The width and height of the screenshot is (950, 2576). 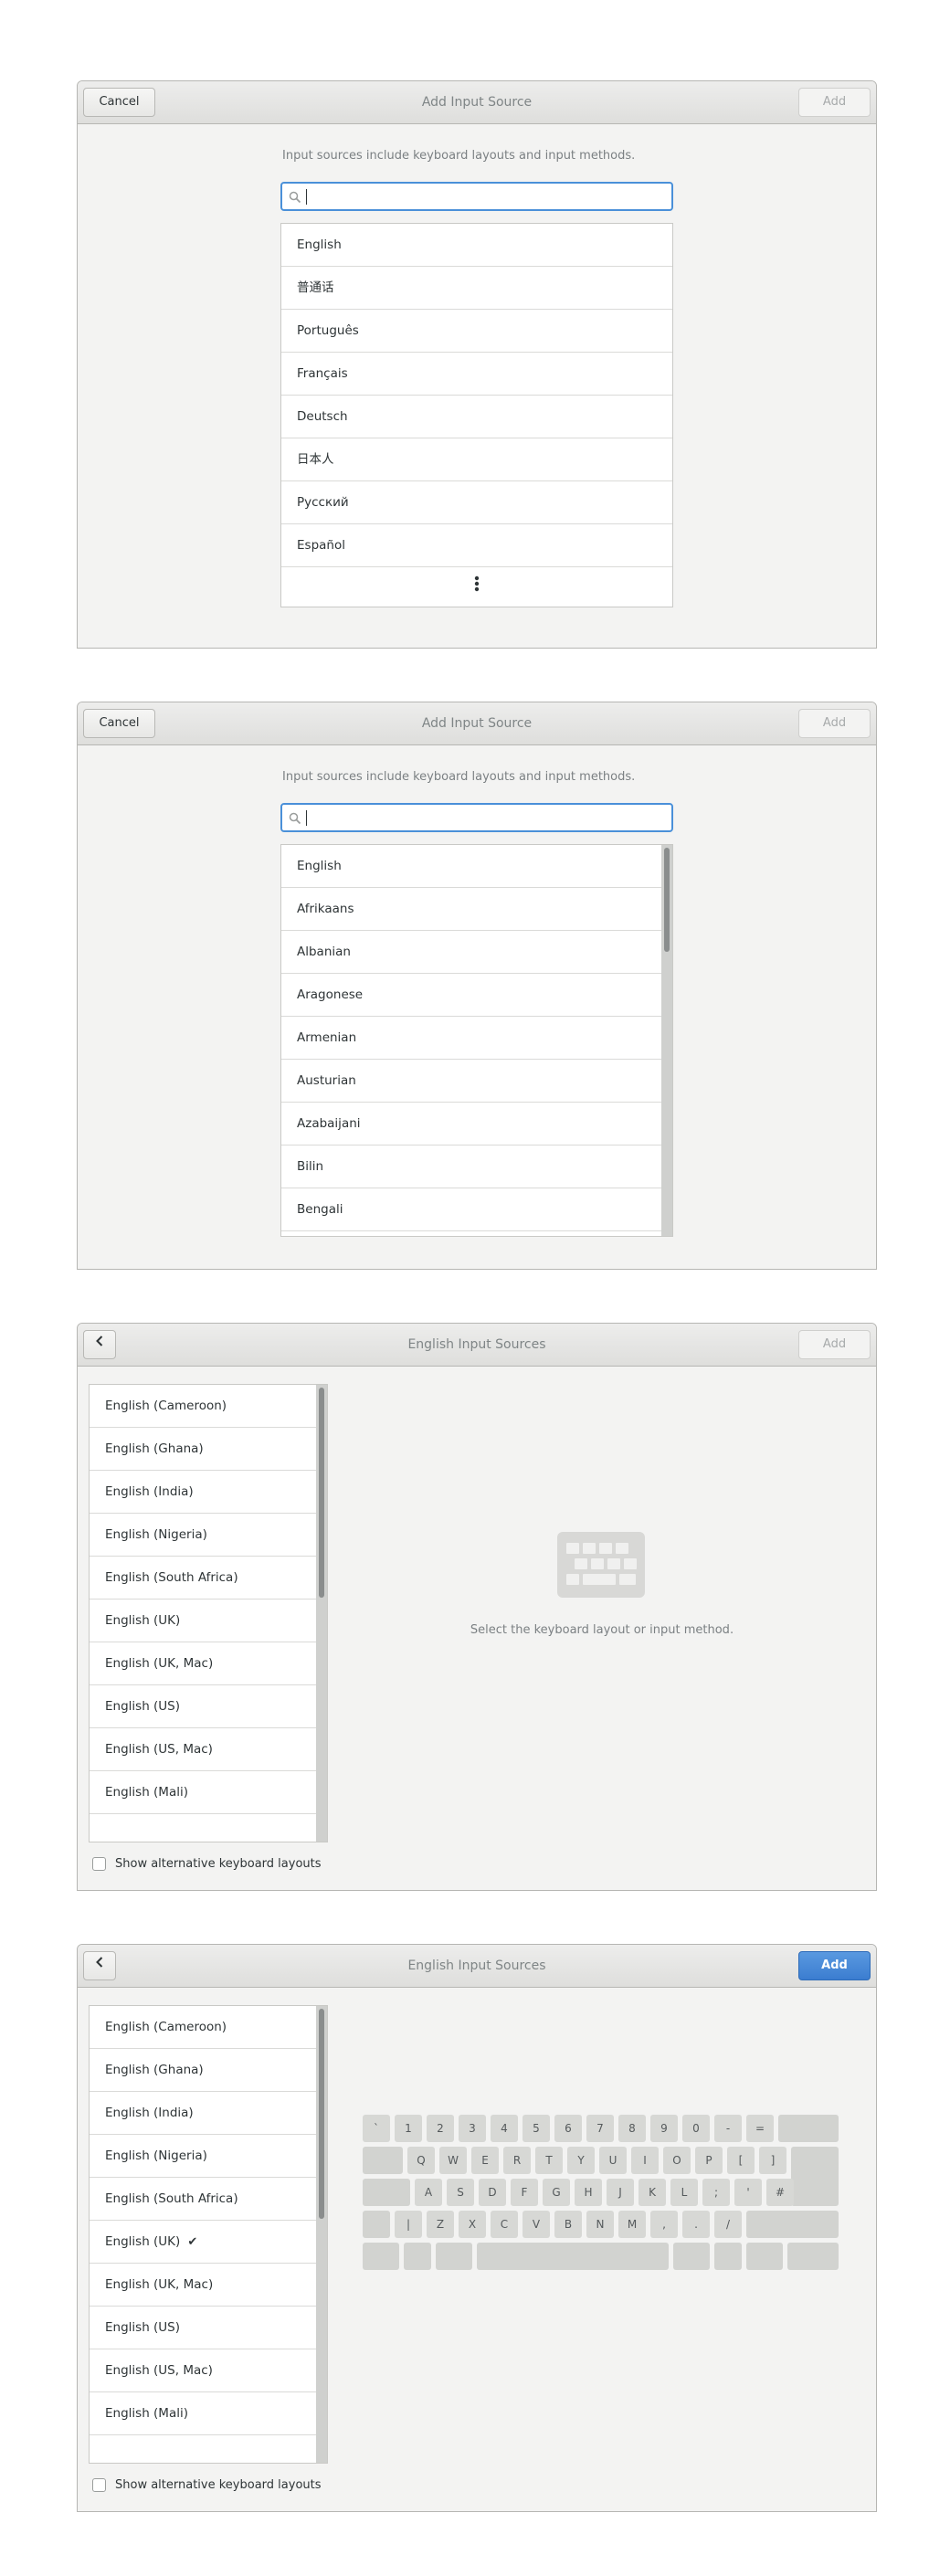 I want to click on key: |, so click(x=409, y=2224).